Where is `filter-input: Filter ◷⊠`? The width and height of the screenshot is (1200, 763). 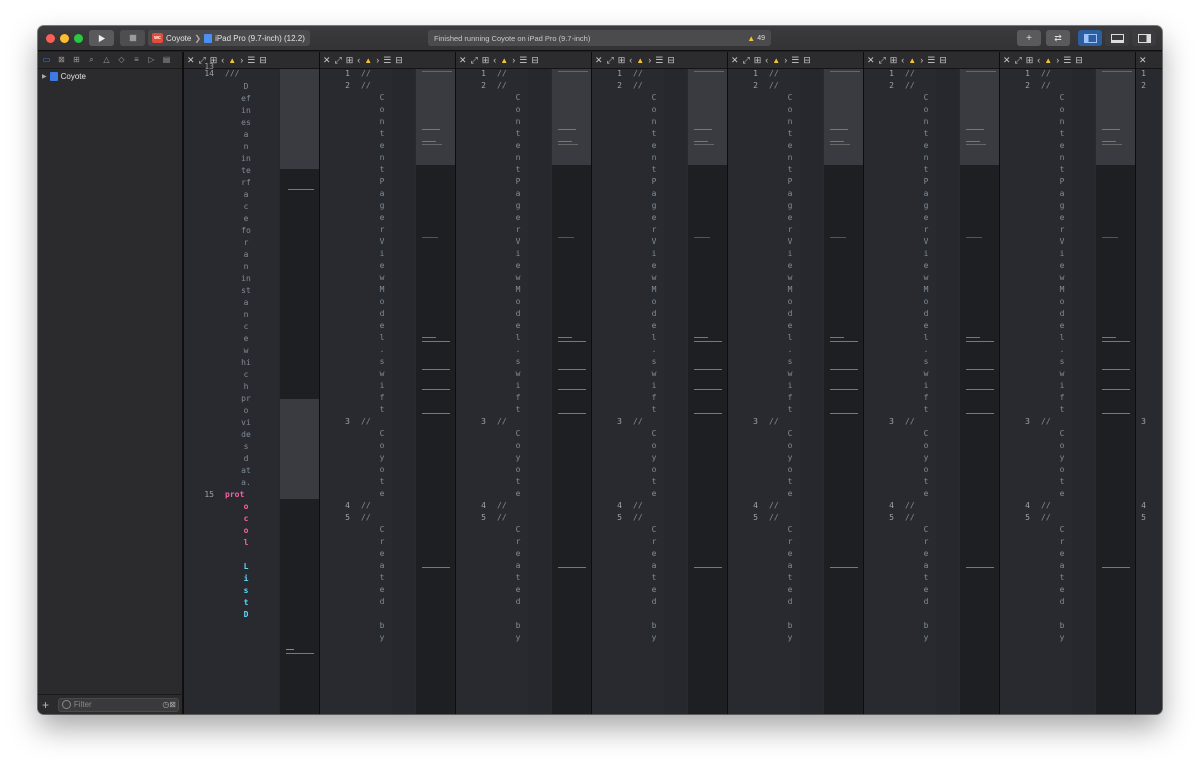
filter-input: Filter ◷⊠ is located at coordinates (118, 704).